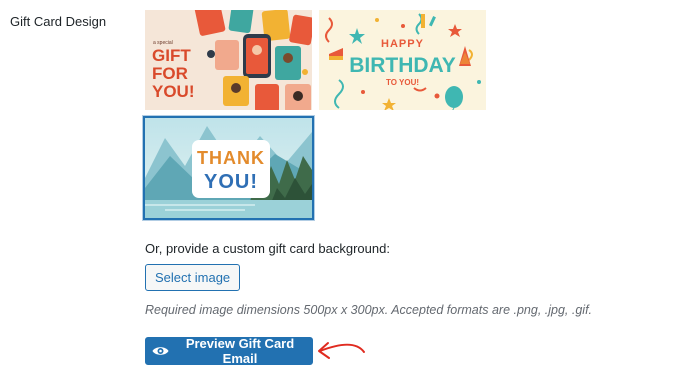 Image resolution: width=680 pixels, height=372 pixels. What do you see at coordinates (173, 91) in the screenshot?
I see `gift-line-3: YOU!` at bounding box center [173, 91].